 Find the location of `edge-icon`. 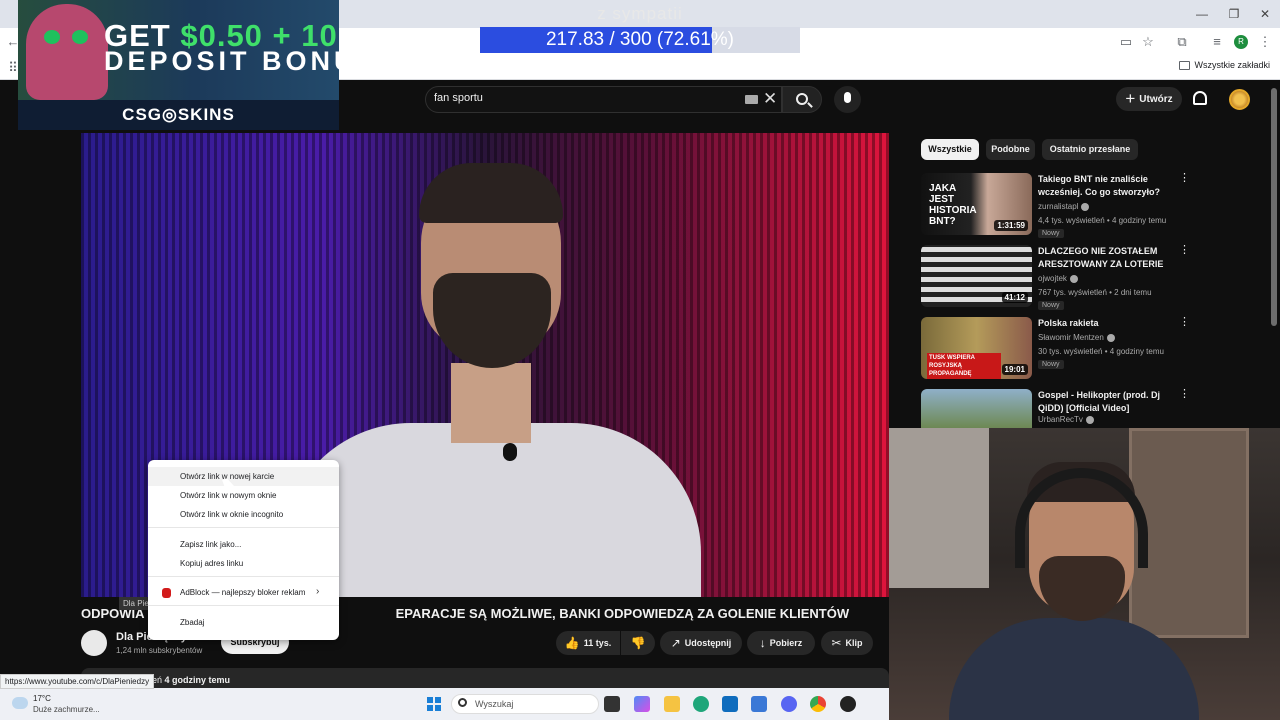

edge-icon is located at coordinates (701, 704).